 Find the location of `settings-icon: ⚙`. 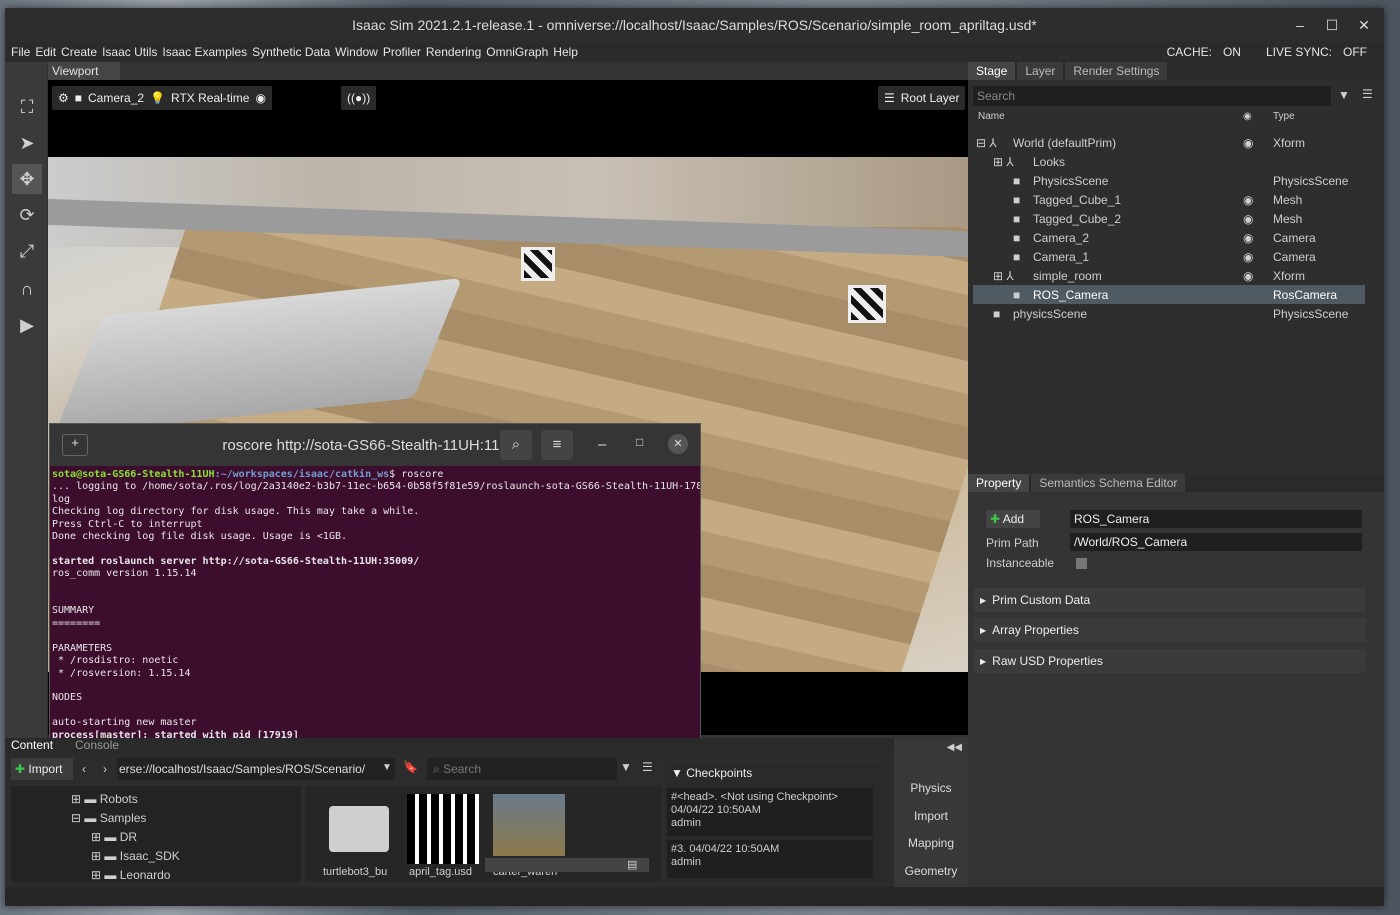

settings-icon: ⚙ is located at coordinates (63, 98).